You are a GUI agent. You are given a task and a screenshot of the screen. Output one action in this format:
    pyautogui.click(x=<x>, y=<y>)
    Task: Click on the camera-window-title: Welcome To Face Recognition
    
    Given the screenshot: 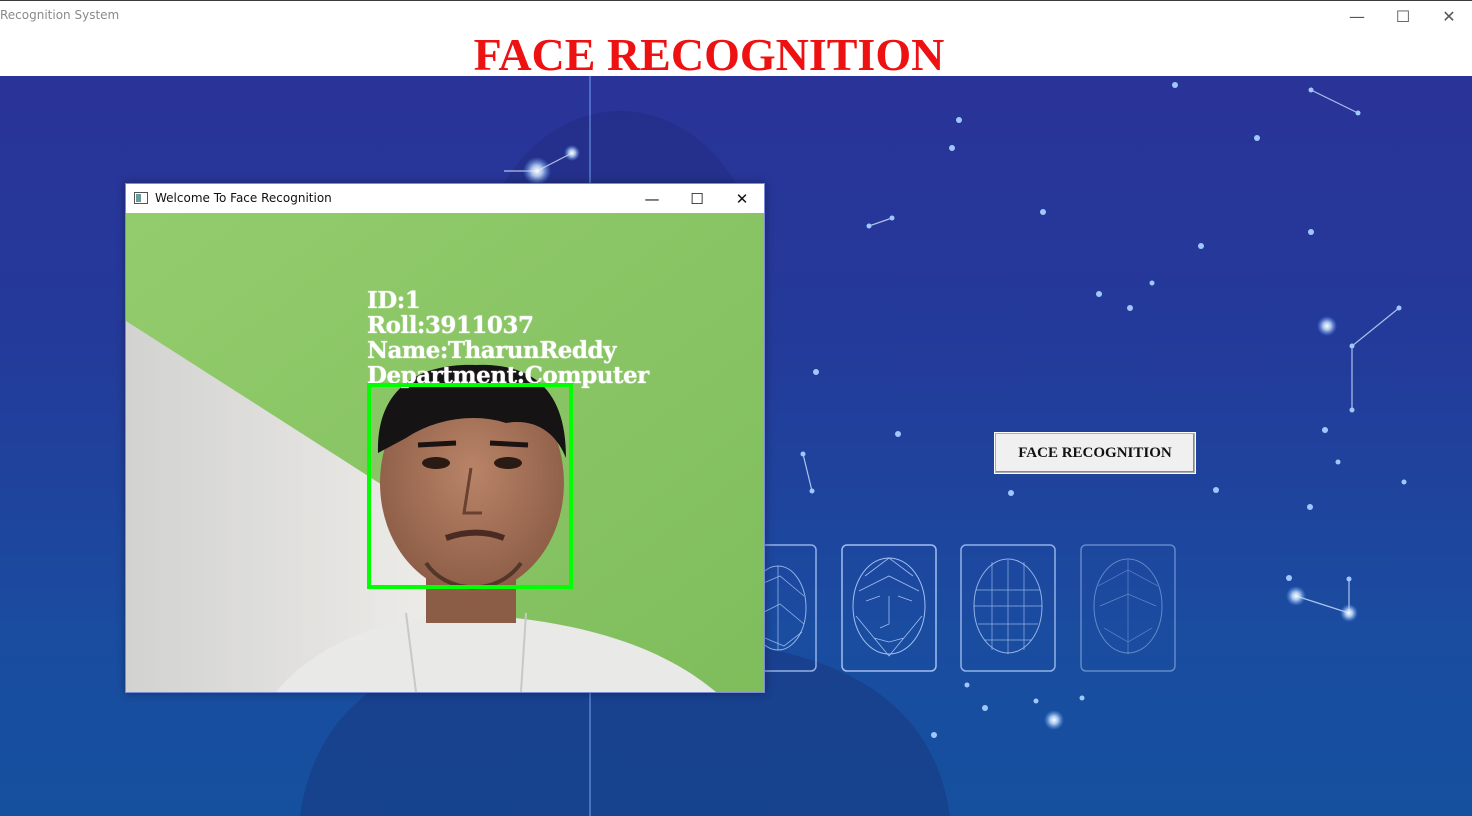 What is the action you would take?
    pyautogui.click(x=243, y=198)
    